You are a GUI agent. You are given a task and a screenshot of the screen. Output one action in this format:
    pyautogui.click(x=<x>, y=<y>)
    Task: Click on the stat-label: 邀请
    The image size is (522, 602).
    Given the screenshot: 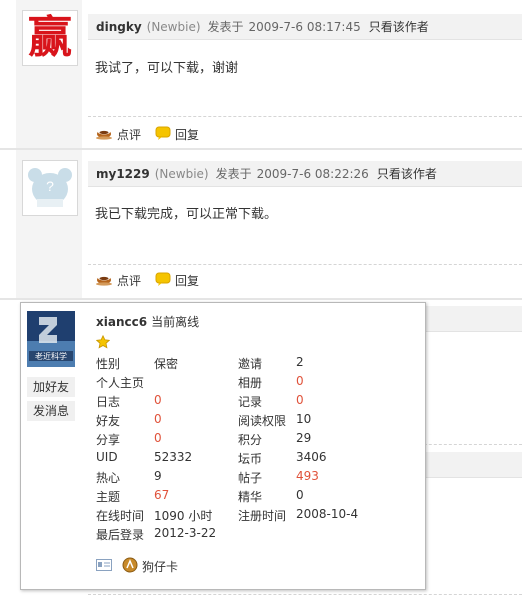 What is the action you would take?
    pyautogui.click(x=250, y=364)
    